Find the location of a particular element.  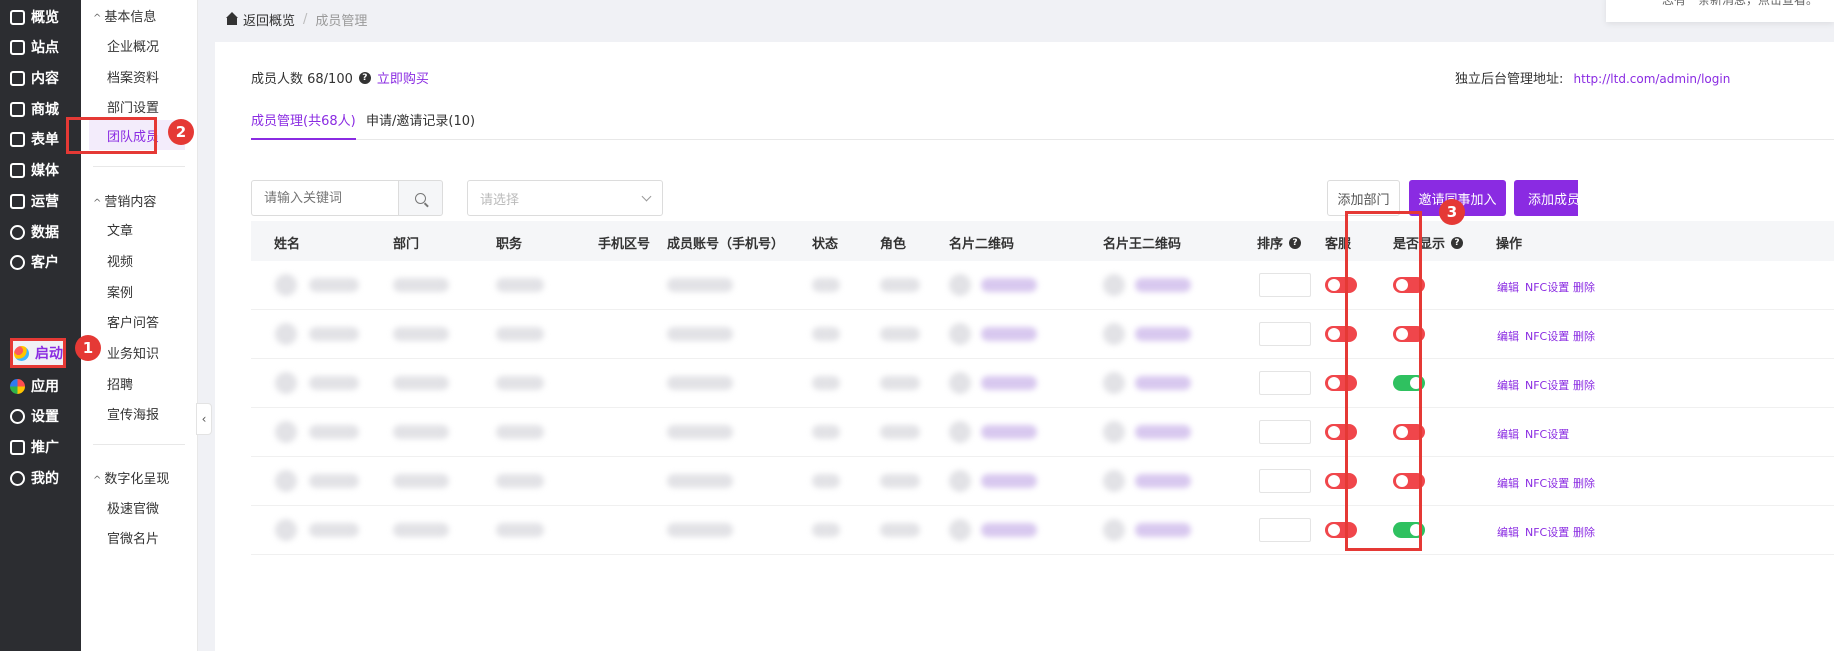

side-item-company-overview: 企业概况 is located at coordinates (133, 45).